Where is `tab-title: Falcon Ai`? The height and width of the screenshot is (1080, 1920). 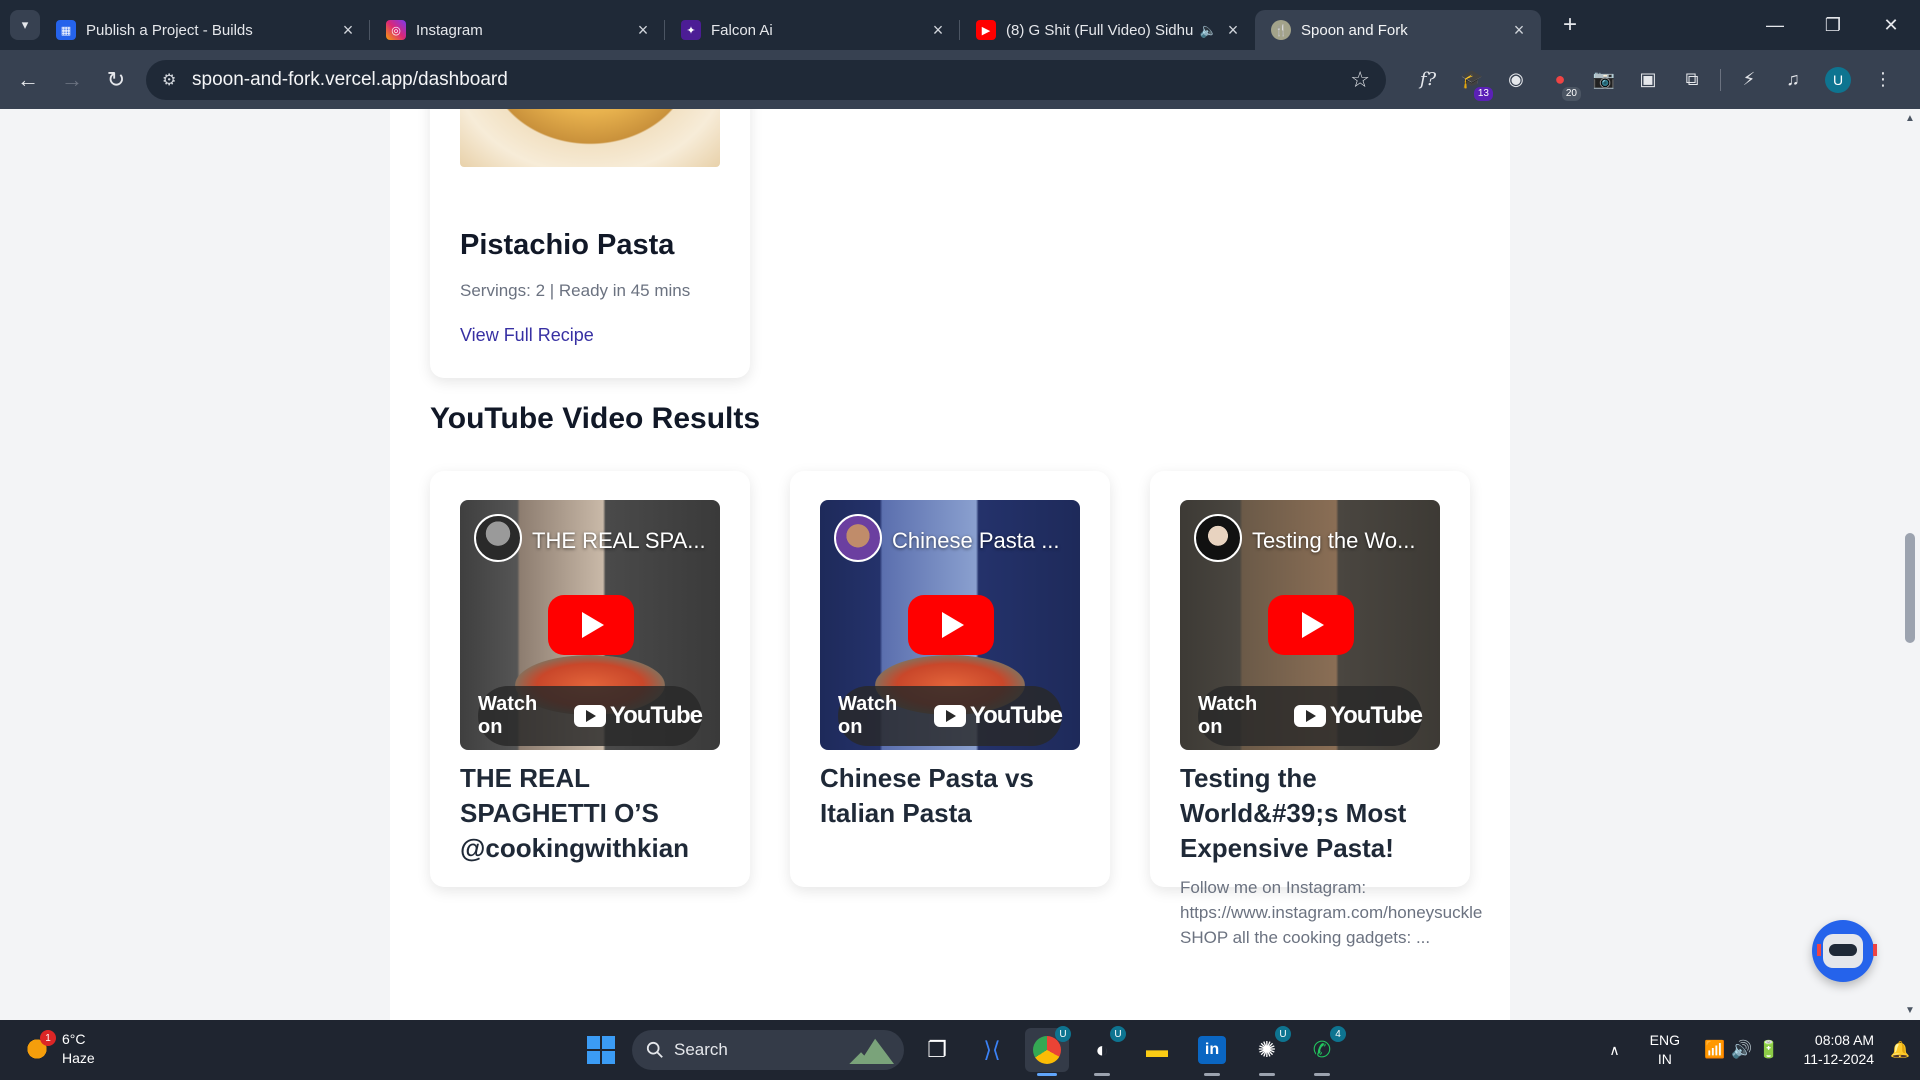 tab-title: Falcon Ai is located at coordinates (742, 30).